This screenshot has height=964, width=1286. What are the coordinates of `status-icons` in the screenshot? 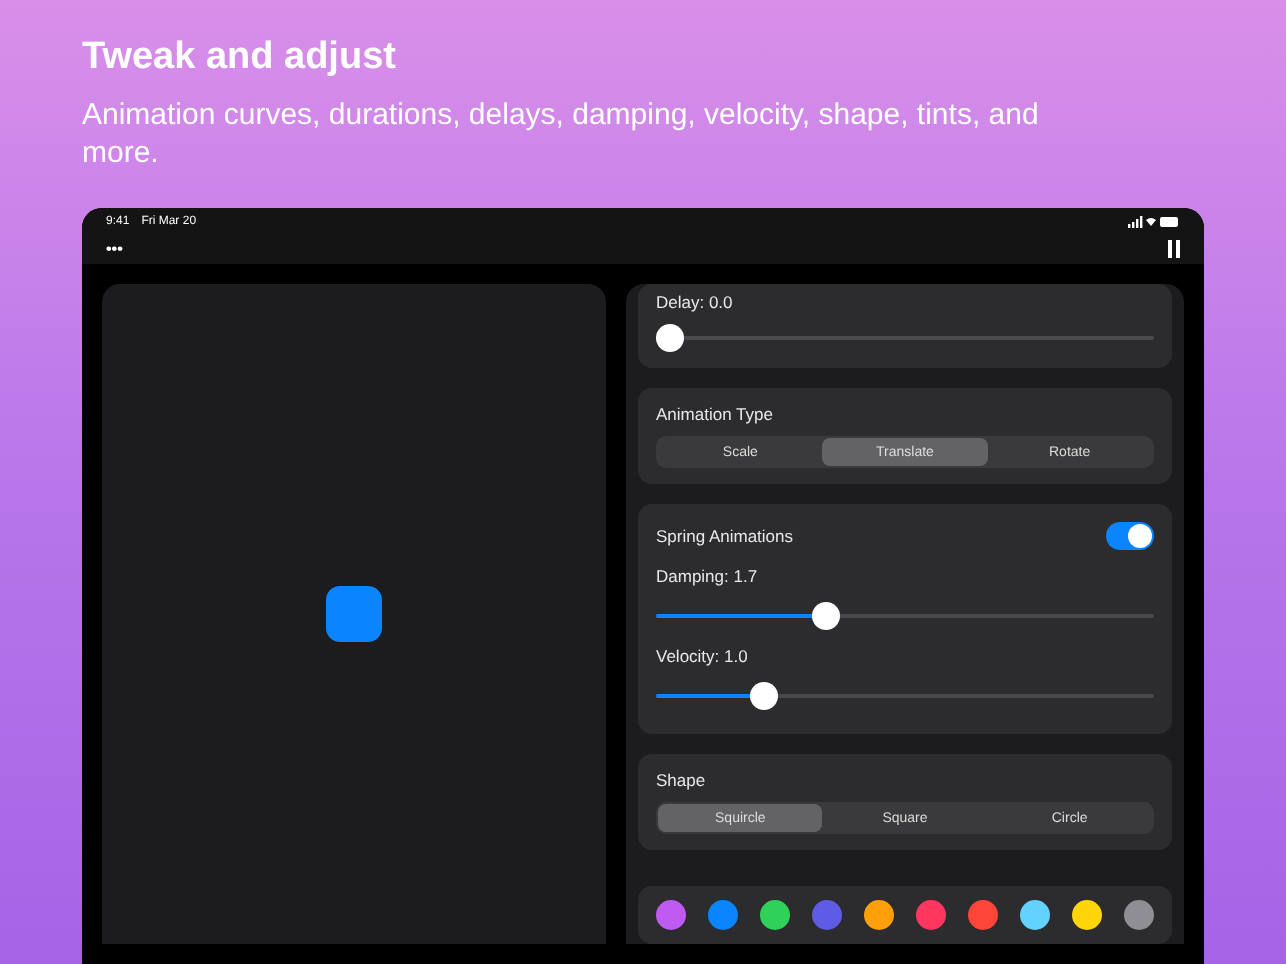 It's located at (1154, 221).